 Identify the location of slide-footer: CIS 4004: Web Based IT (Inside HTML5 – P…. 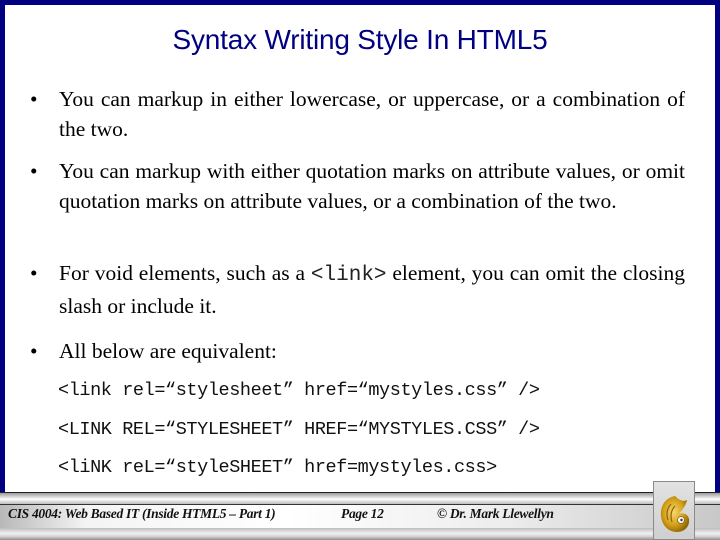
(360, 516).